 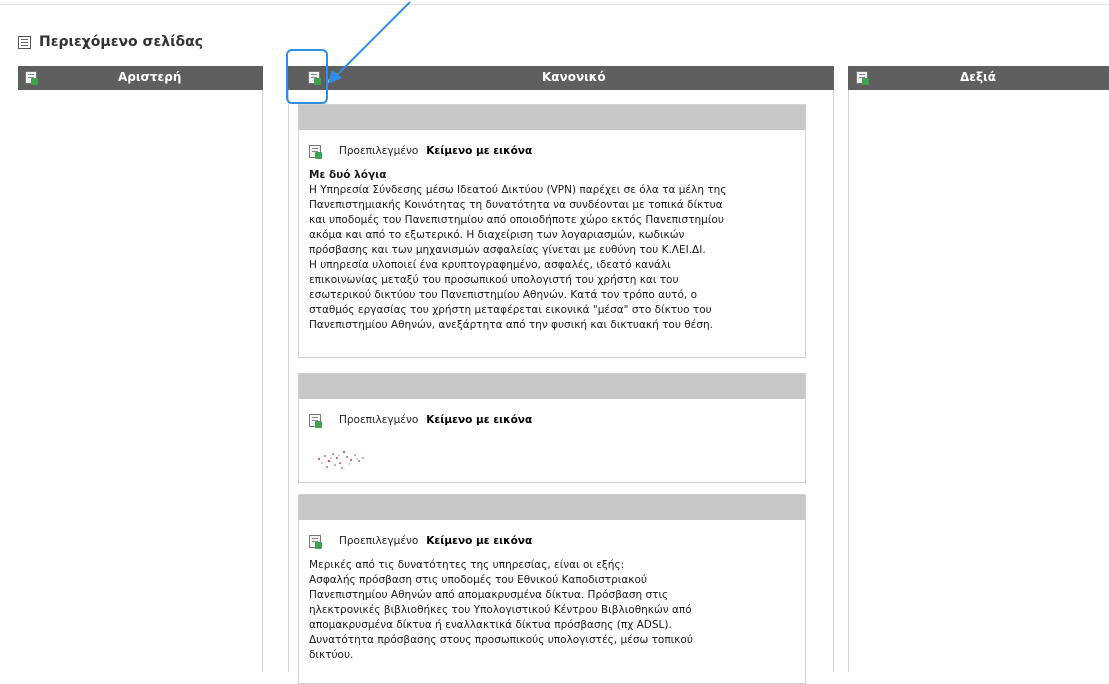 I want to click on page-title-text: Περιεχόμενο σελίδας, so click(x=121, y=42).